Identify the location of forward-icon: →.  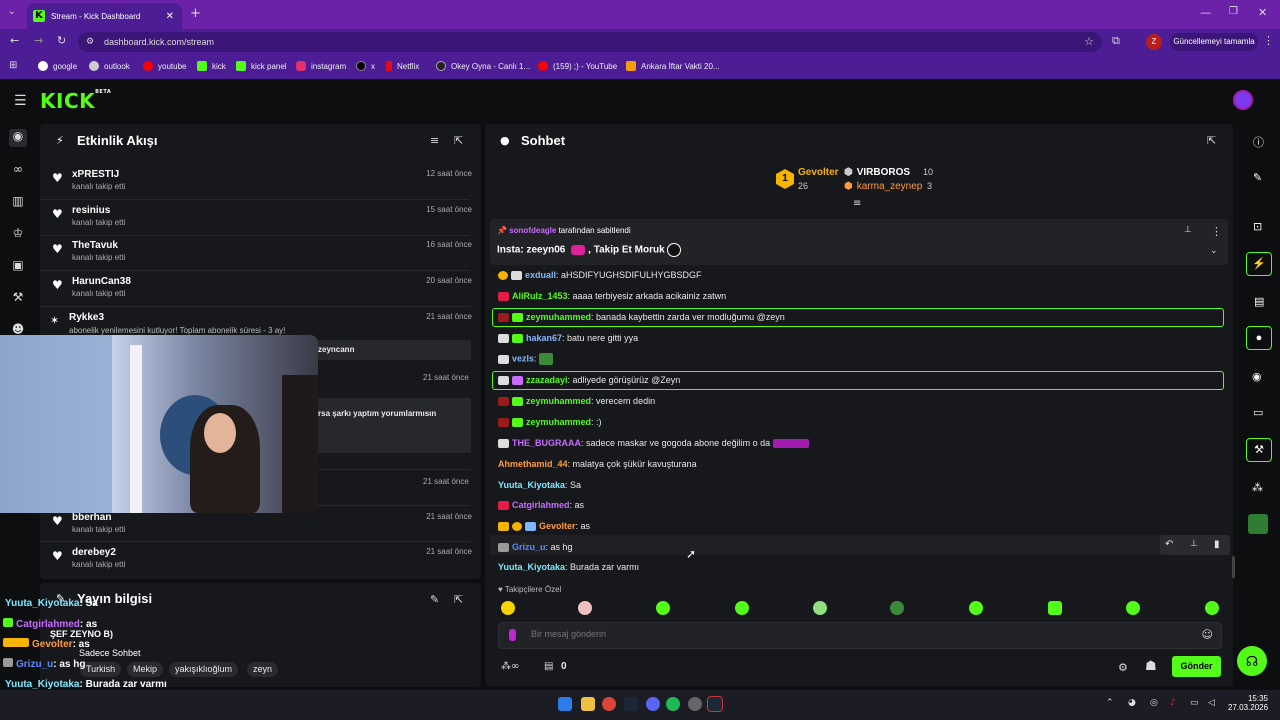
(38, 40).